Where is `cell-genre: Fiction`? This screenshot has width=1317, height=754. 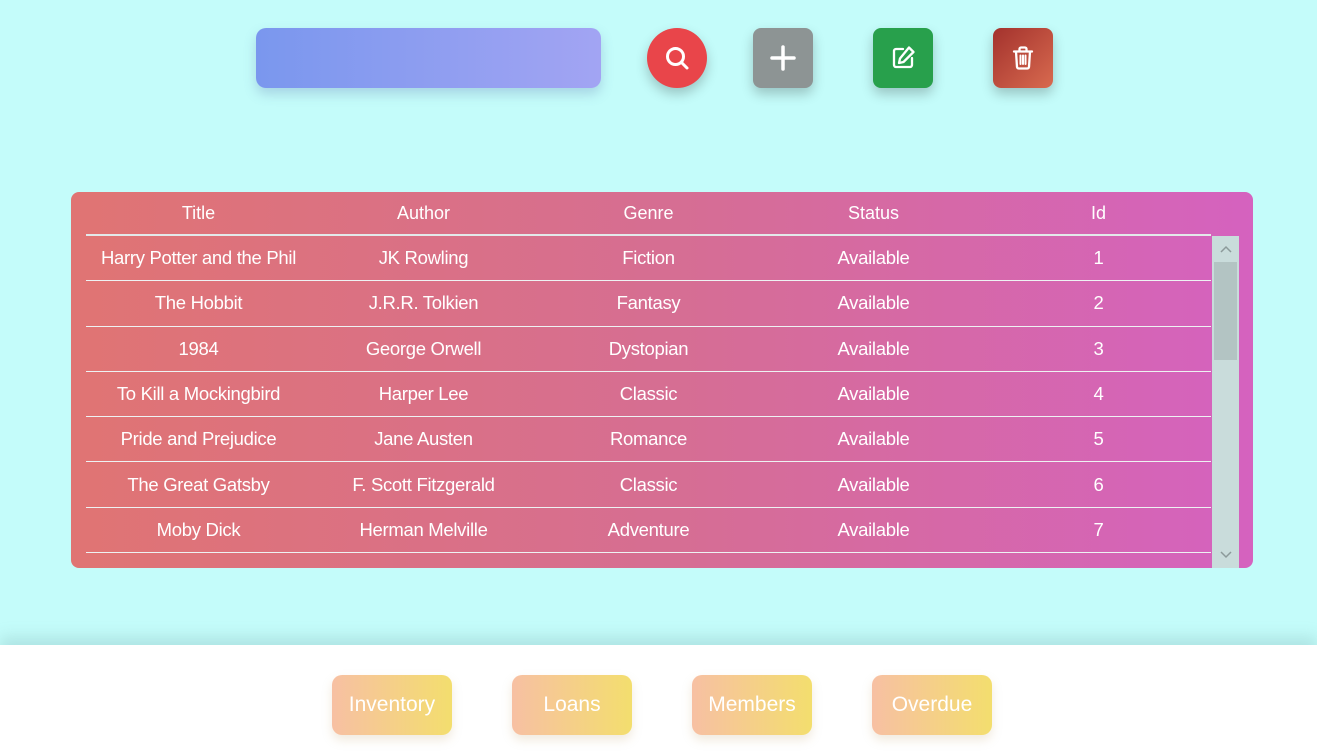
cell-genre: Fiction is located at coordinates (648, 258).